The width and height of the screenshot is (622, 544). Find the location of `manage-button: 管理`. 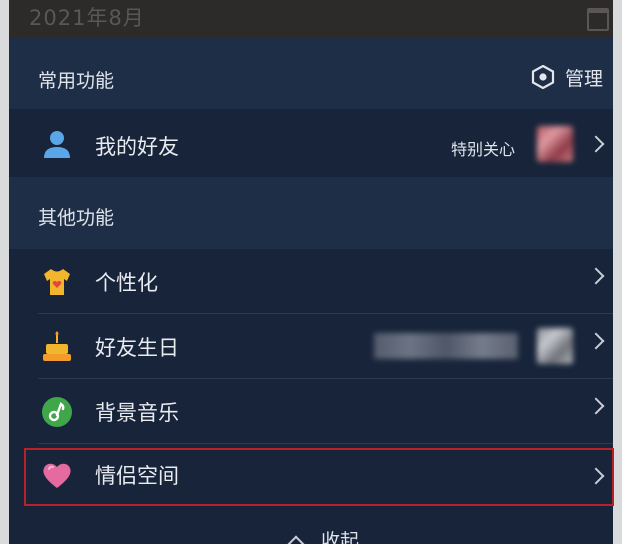

manage-button: 管理 is located at coordinates (567, 77).